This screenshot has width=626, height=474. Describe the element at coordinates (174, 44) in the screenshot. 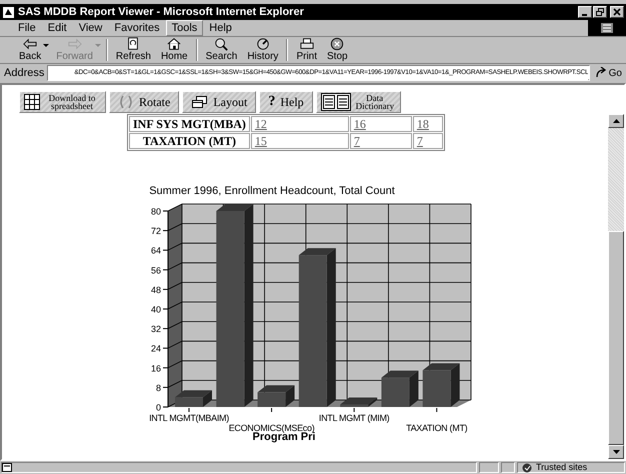

I see `home-icon` at that location.